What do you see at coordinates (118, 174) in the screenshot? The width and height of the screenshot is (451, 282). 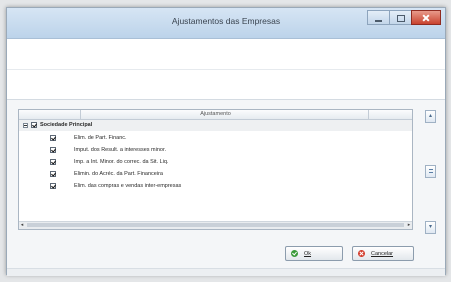 I see `row-label: Elimin. do Acréc. da Part. Financeira` at bounding box center [118, 174].